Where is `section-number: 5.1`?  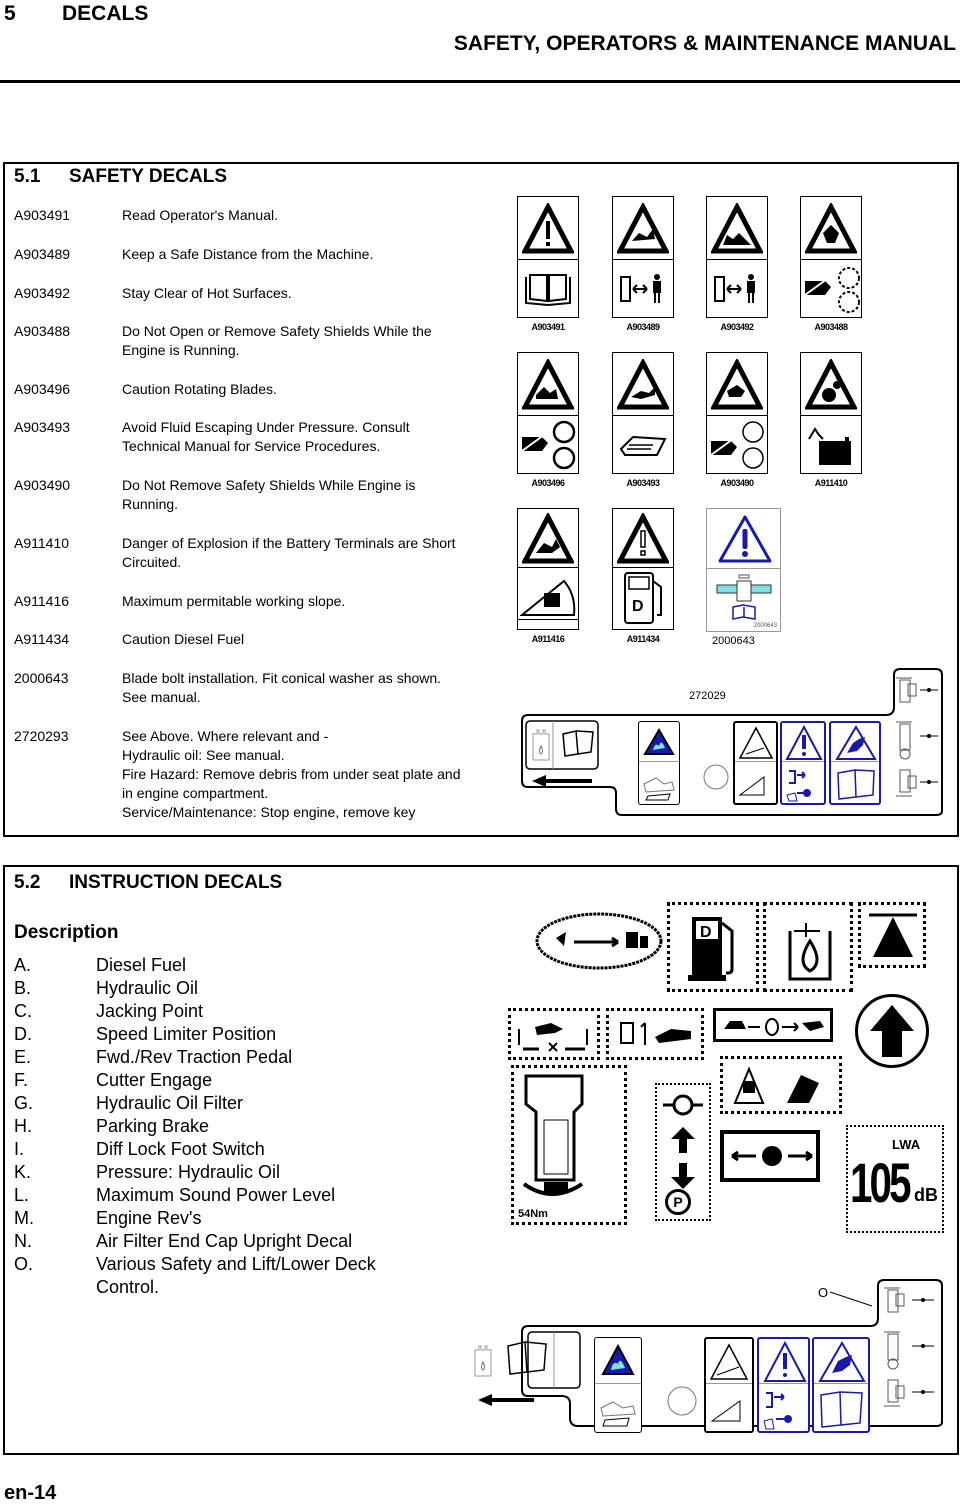
section-number: 5.1 is located at coordinates (27, 176).